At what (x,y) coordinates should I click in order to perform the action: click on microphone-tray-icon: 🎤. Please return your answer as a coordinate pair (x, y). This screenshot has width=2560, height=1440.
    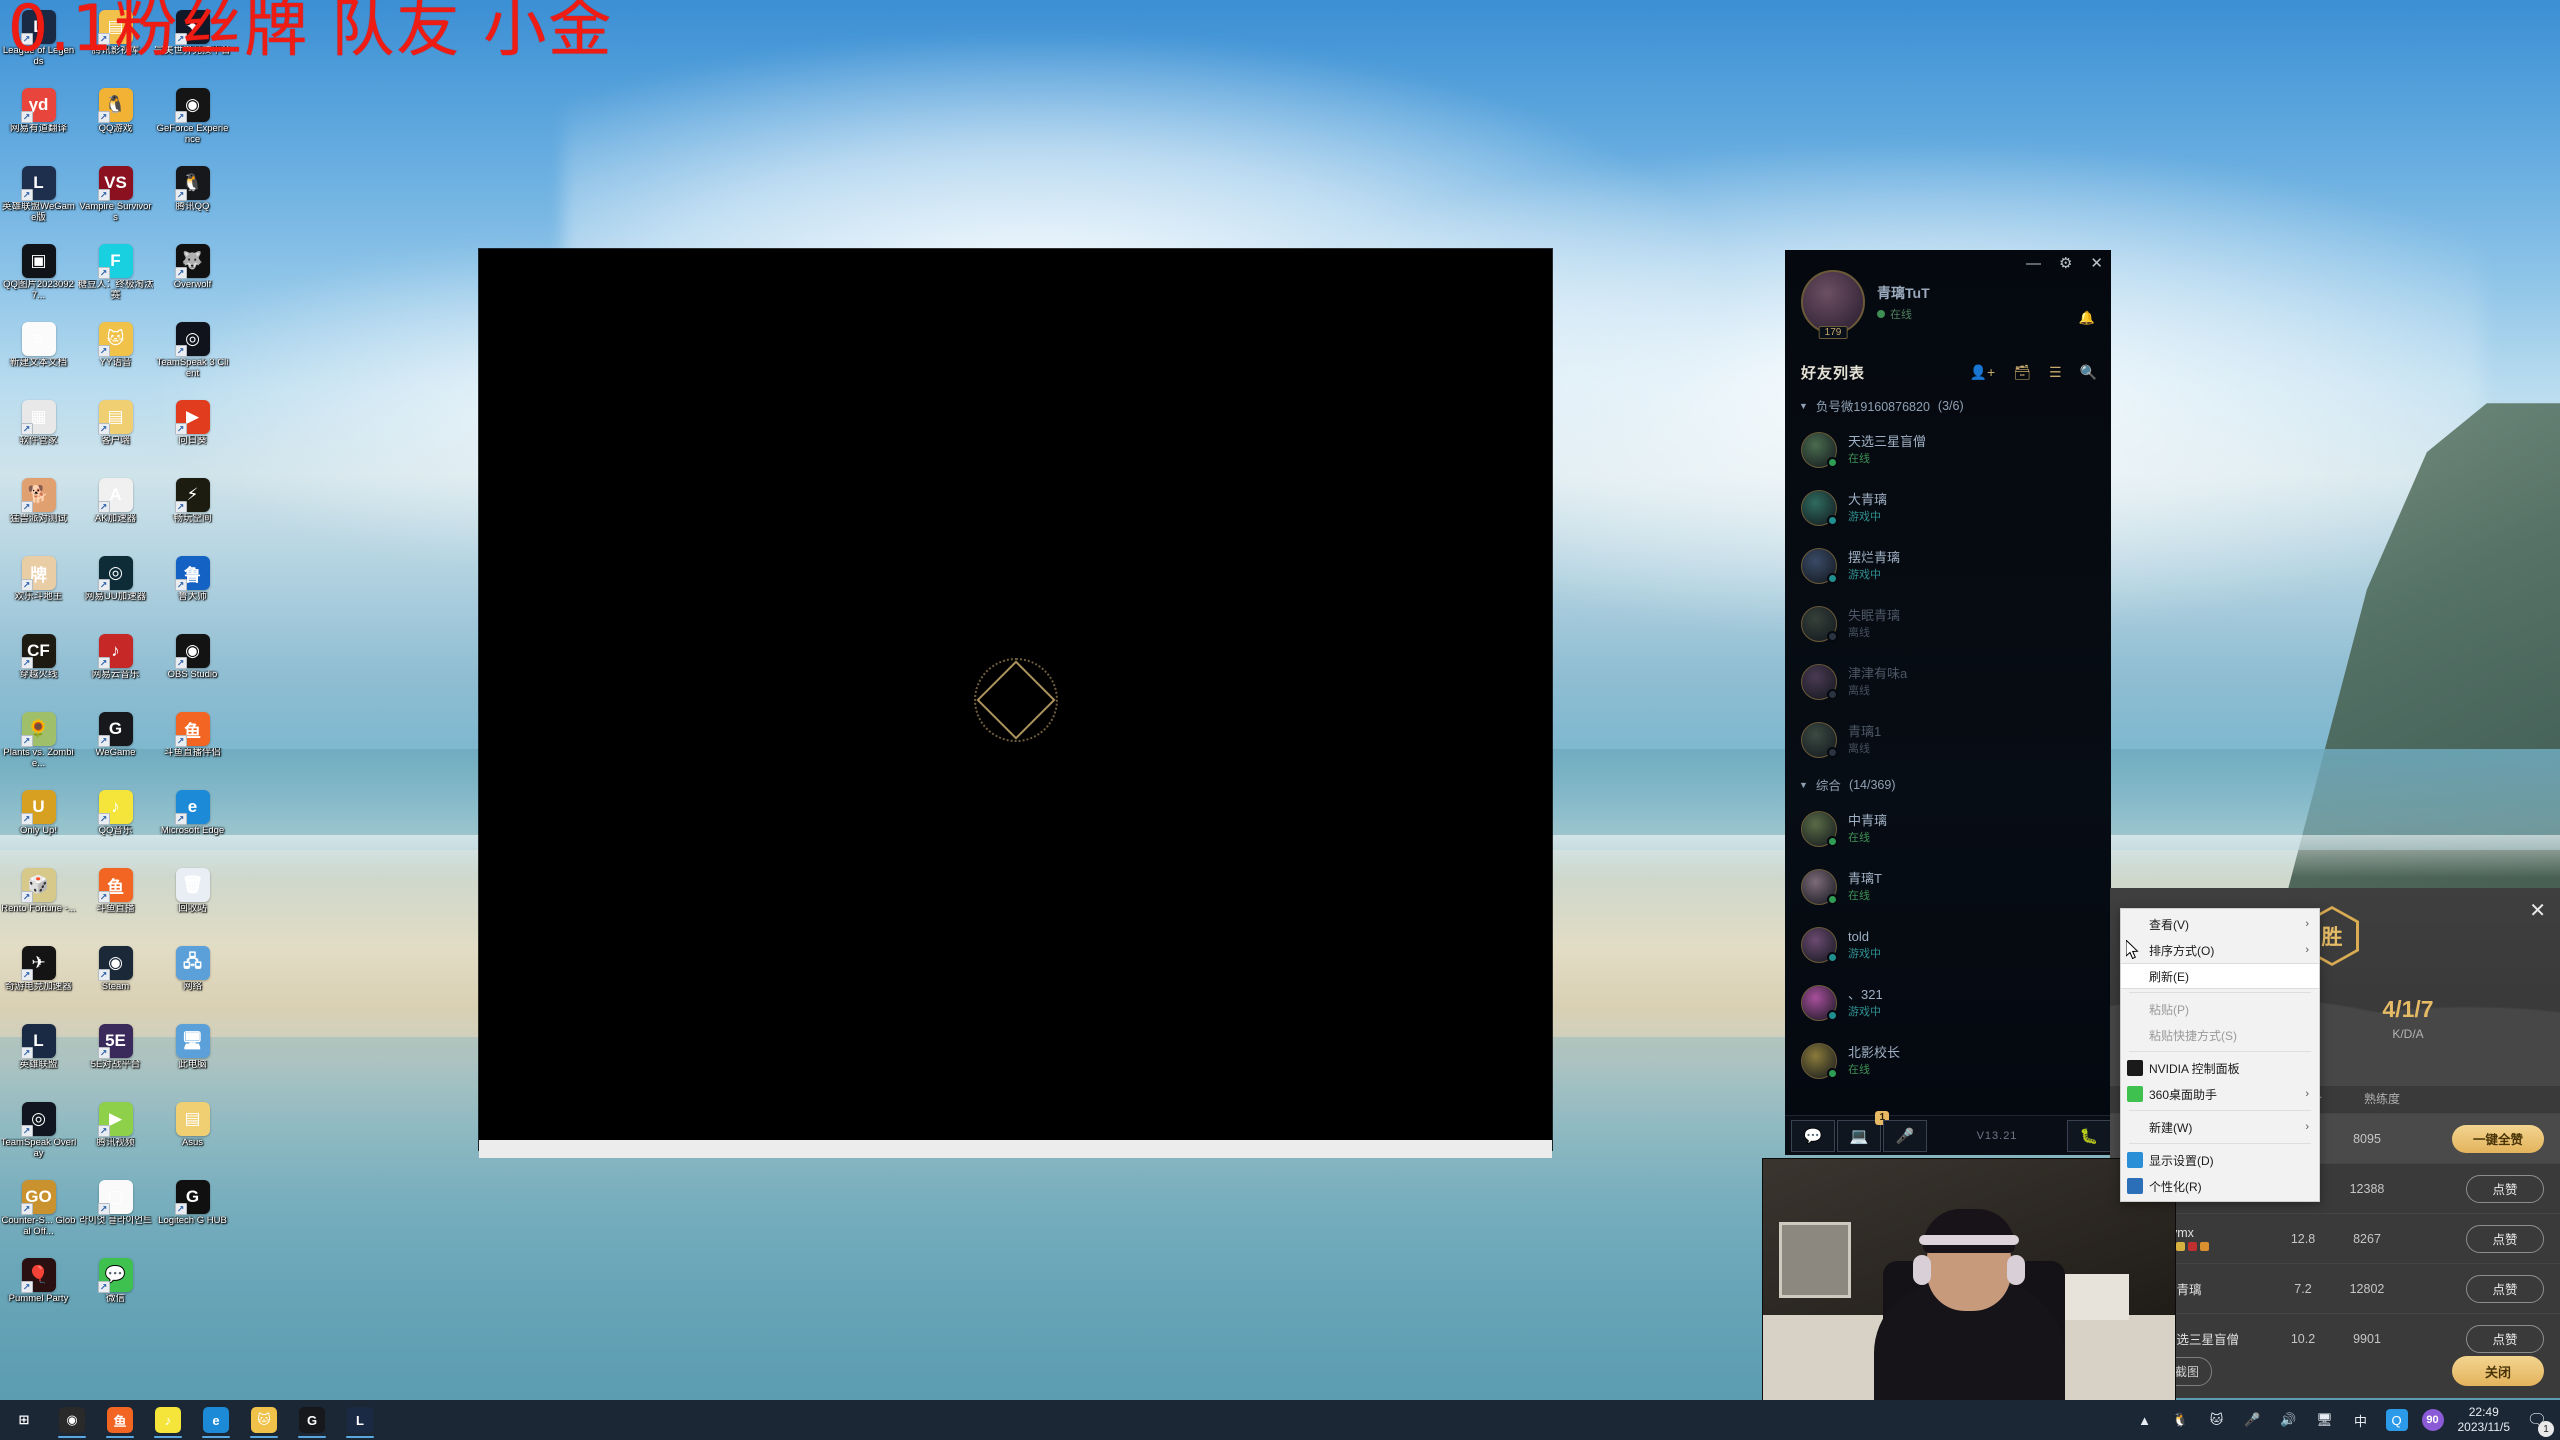
    Looking at the image, I should click on (2253, 1420).